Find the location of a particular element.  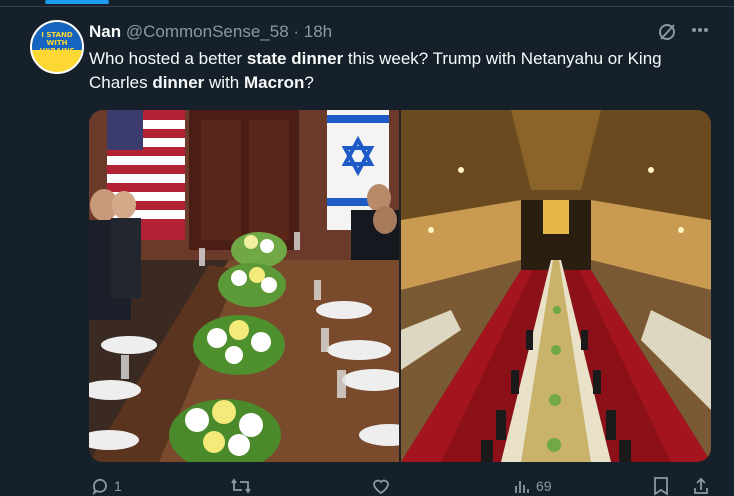

tweet-text-part: with is located at coordinates (224, 82).